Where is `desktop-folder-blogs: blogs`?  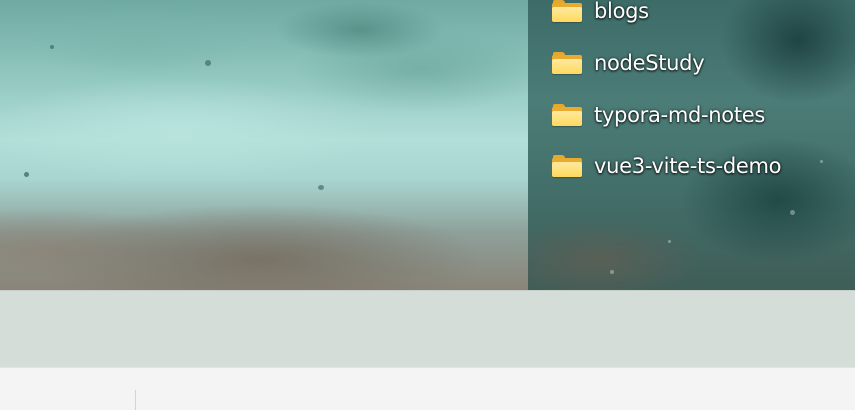
desktop-folder-blogs: blogs is located at coordinates (600, 12).